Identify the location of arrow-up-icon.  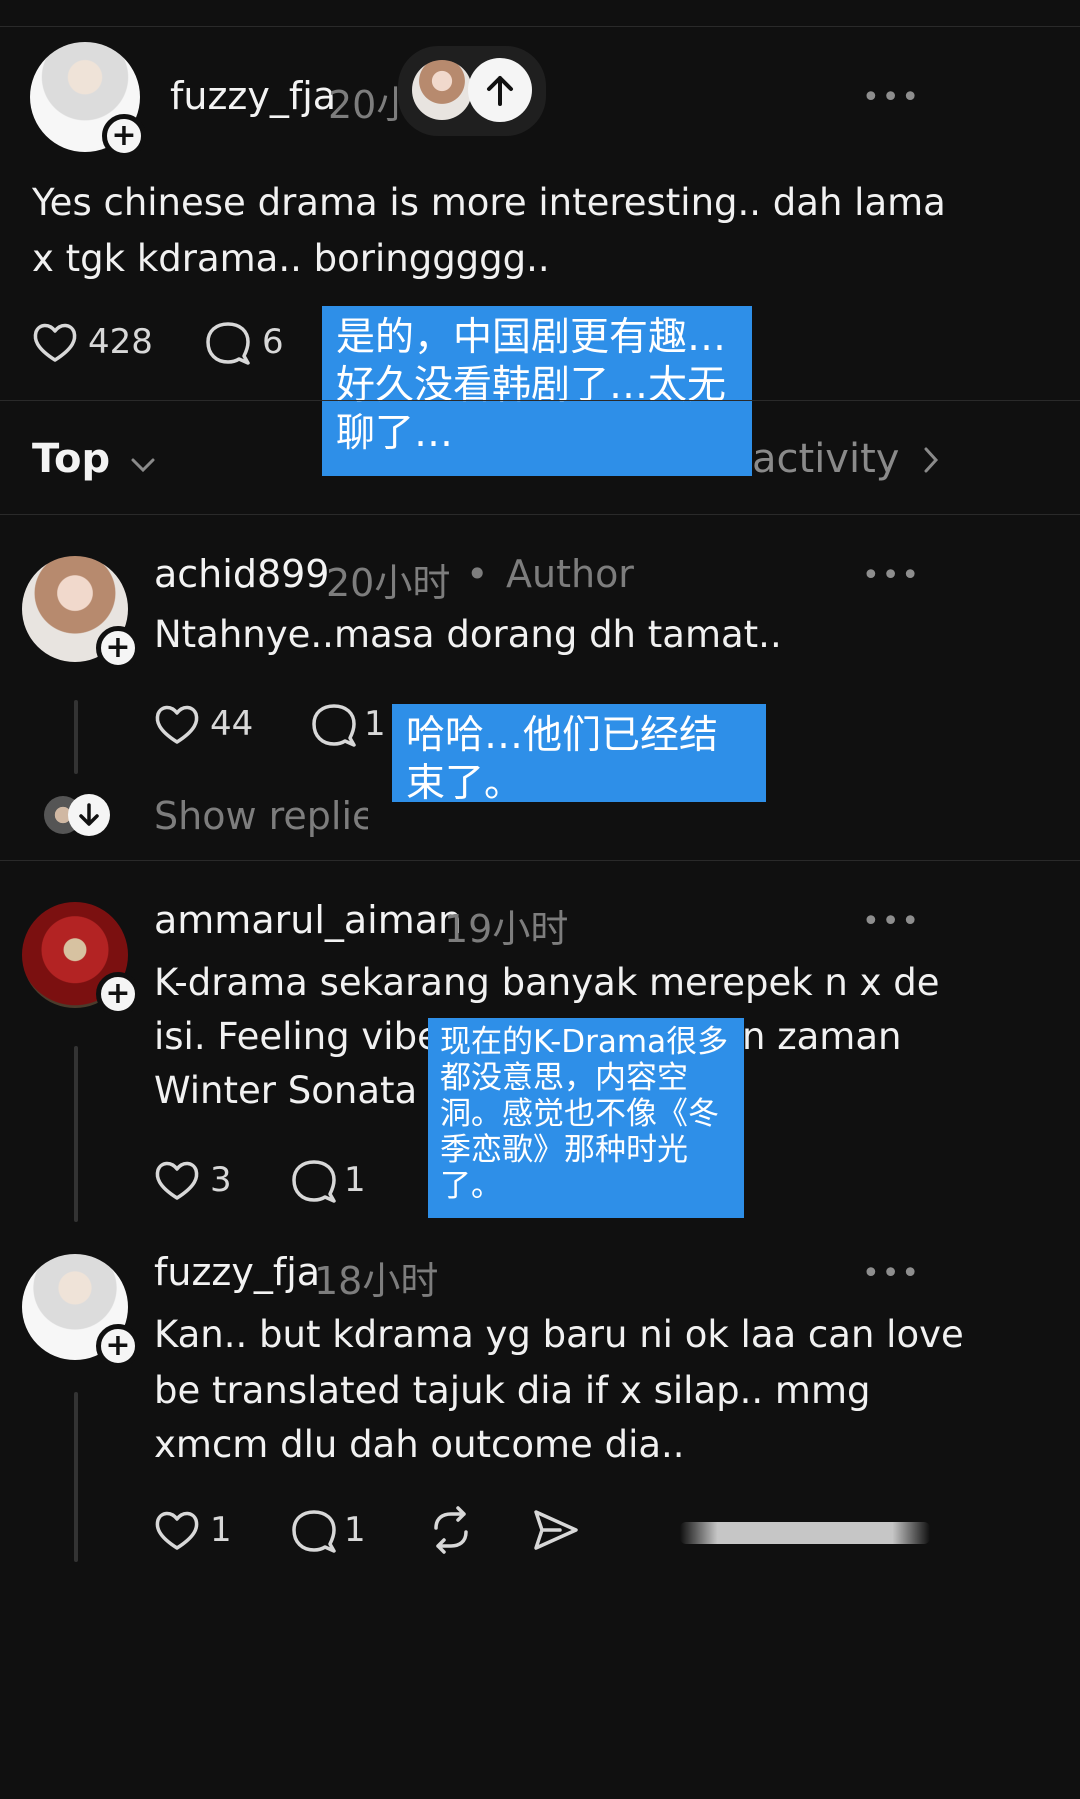
(500, 90).